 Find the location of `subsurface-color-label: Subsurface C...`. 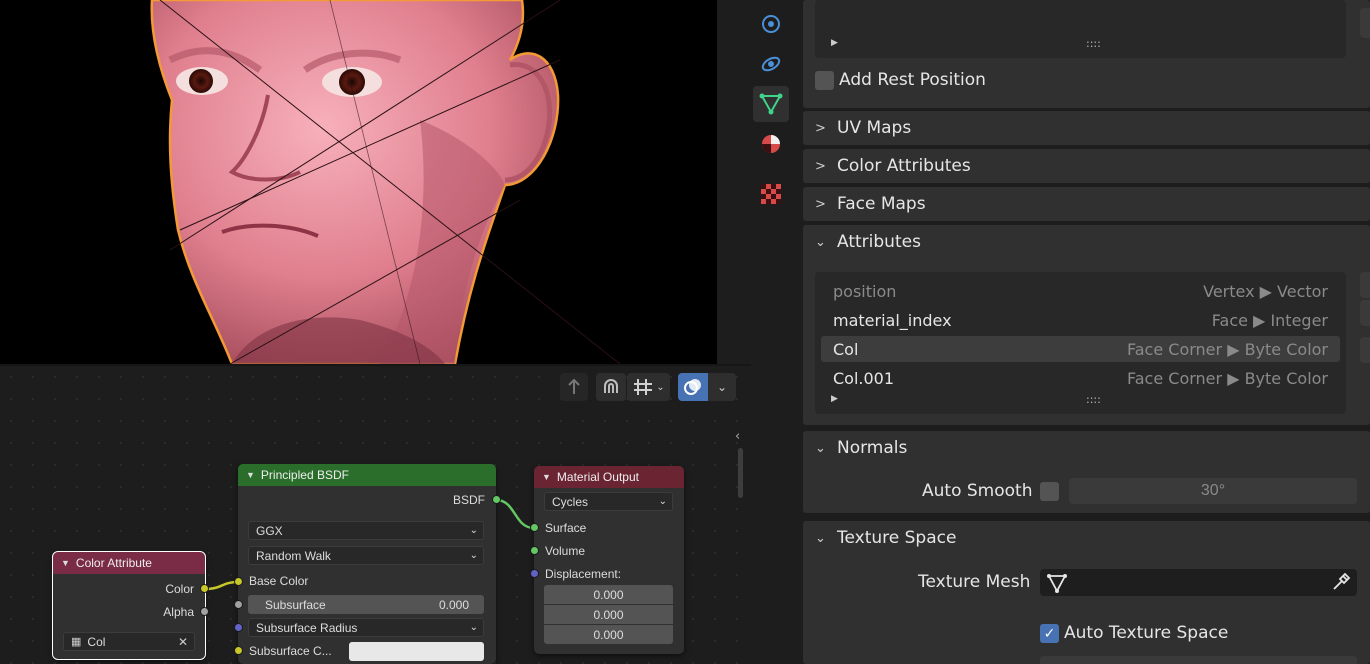

subsurface-color-label: Subsurface C... is located at coordinates (290, 651).